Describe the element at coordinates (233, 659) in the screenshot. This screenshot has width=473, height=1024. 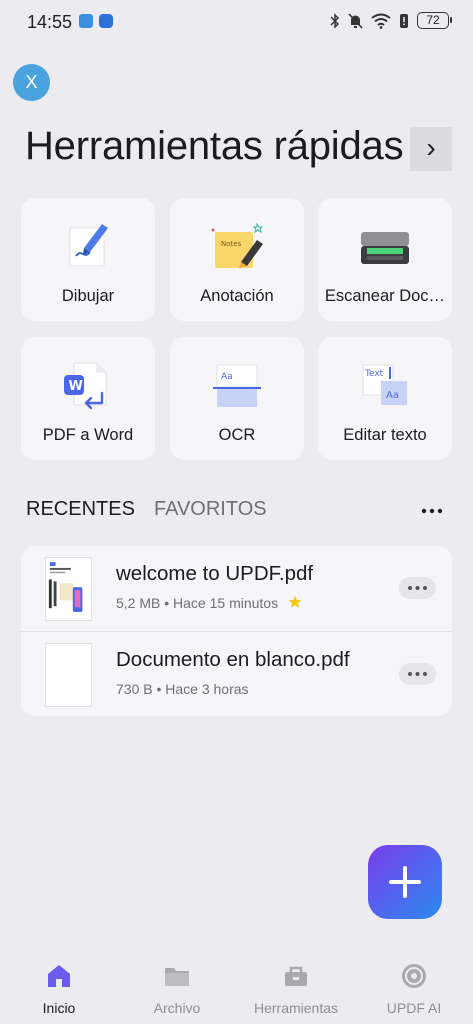
I see `file-name: Documento en blanco.pdf` at that location.